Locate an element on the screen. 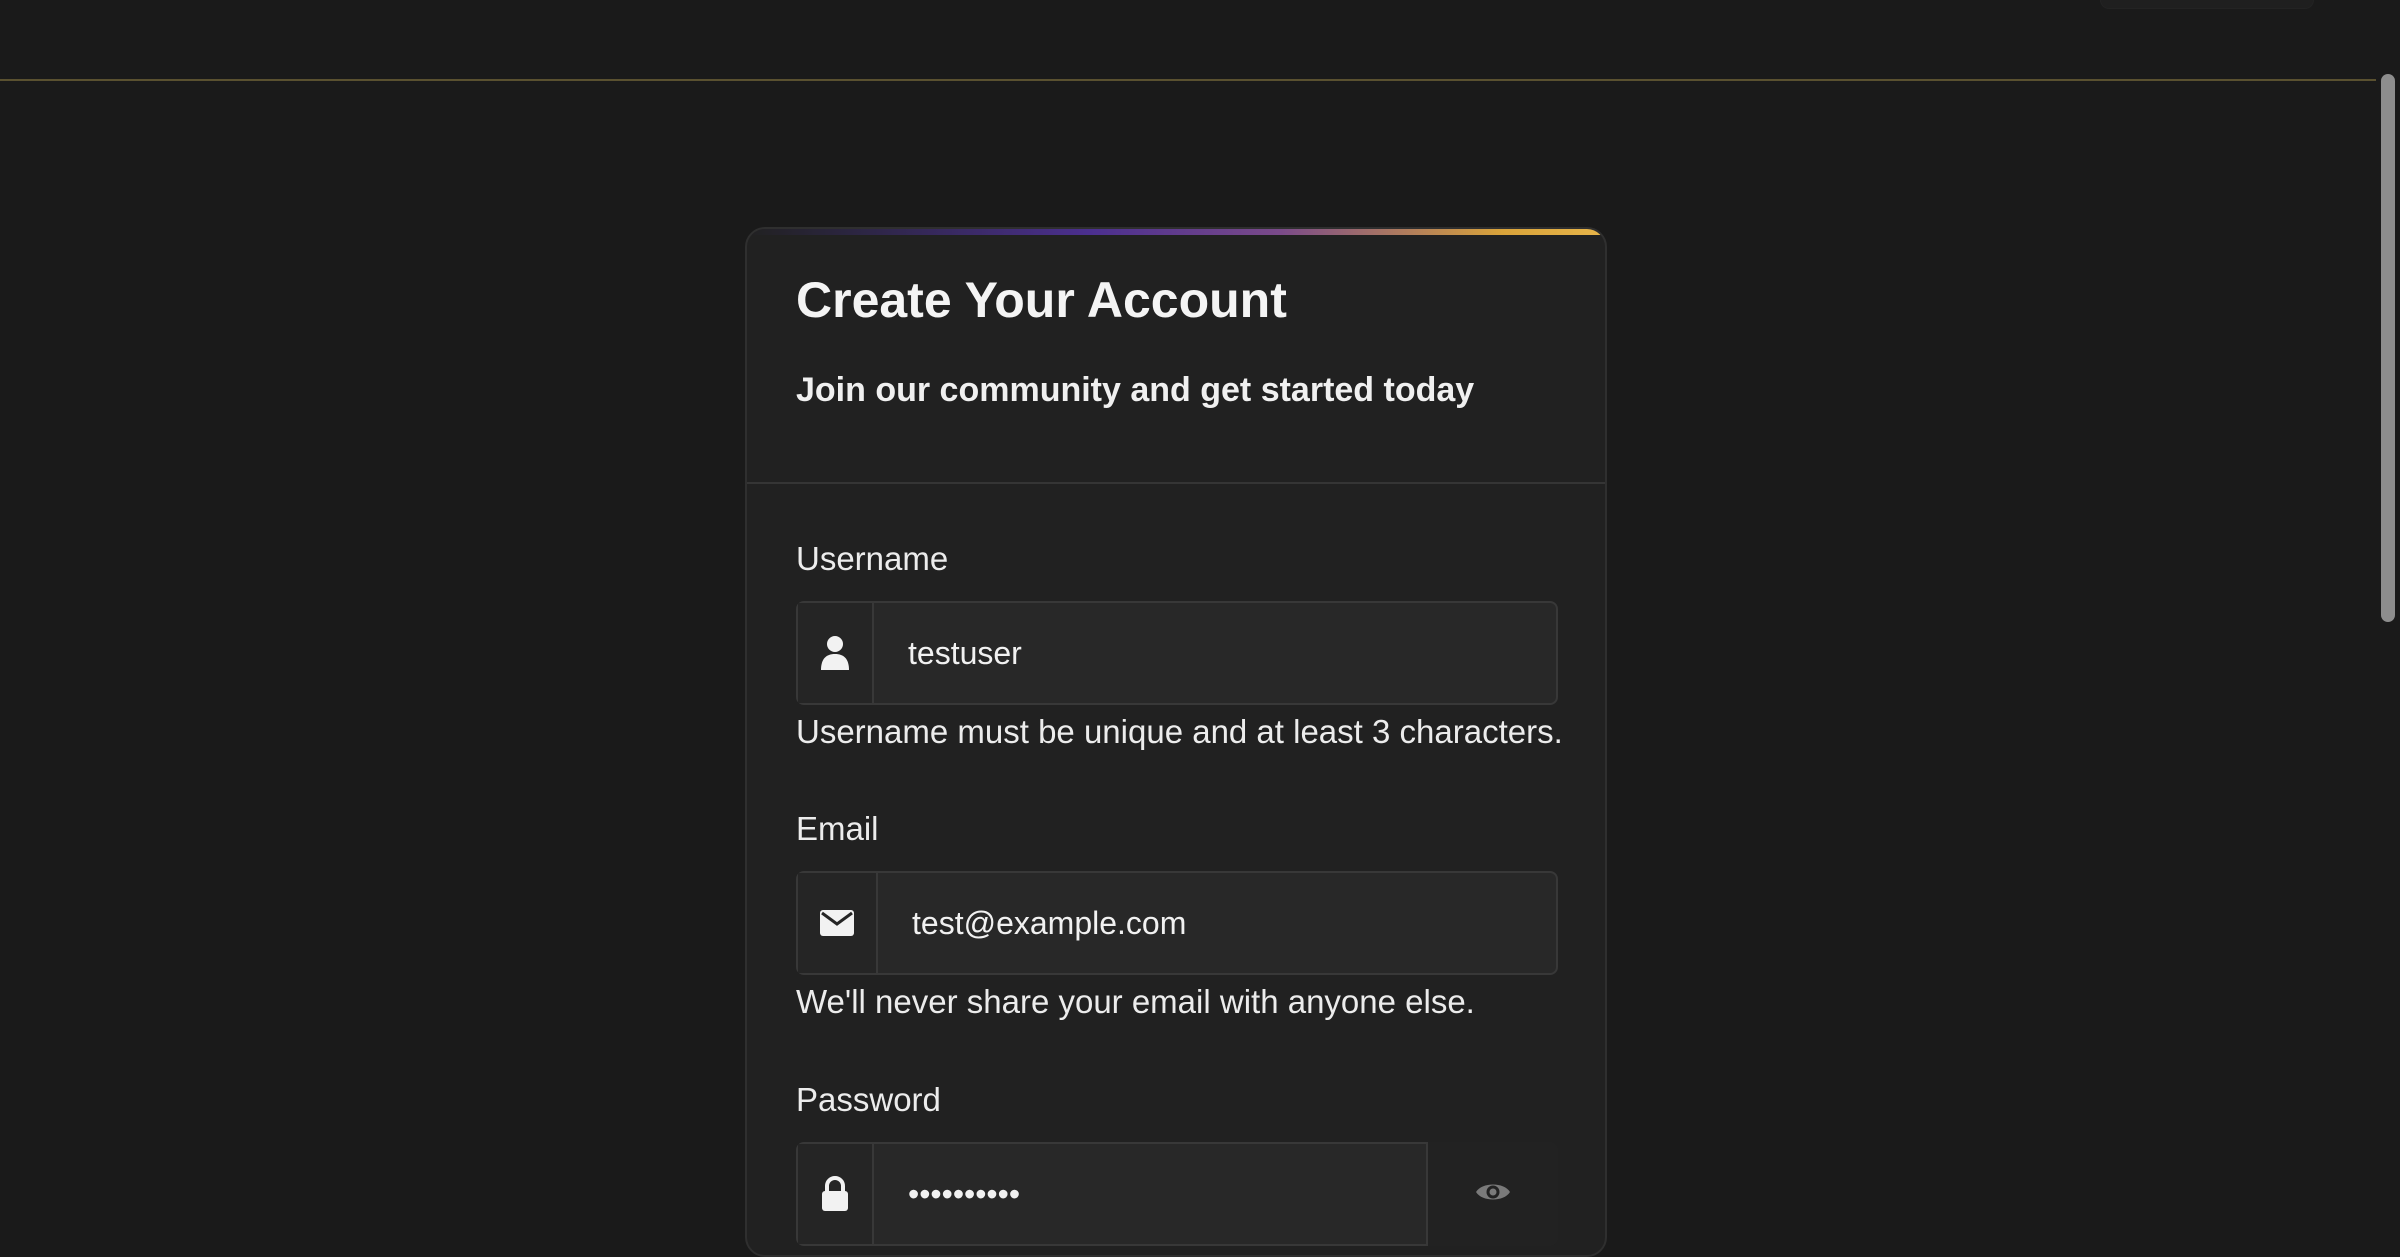 This screenshot has width=2400, height=1257. email-input-group: test@example.com is located at coordinates (1177, 923).